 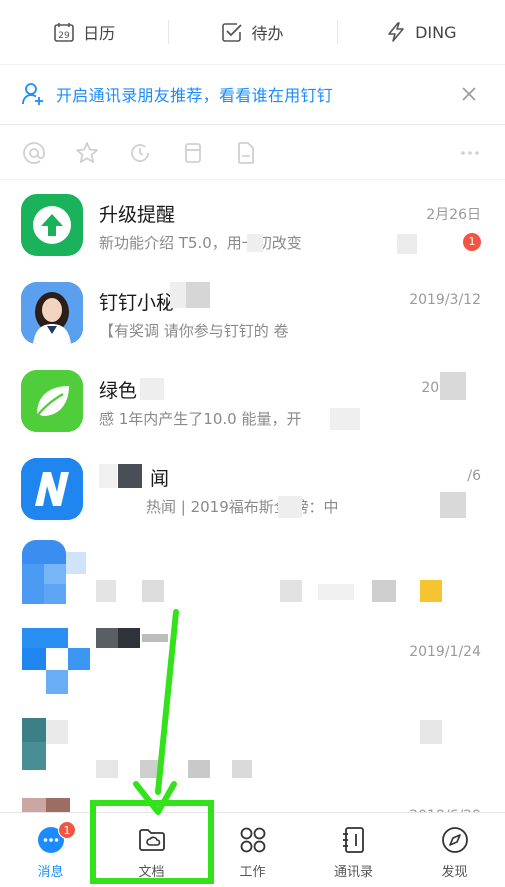 I want to click on conversation-row-pixelated: 2019/1/24, so click(x=252, y=666).